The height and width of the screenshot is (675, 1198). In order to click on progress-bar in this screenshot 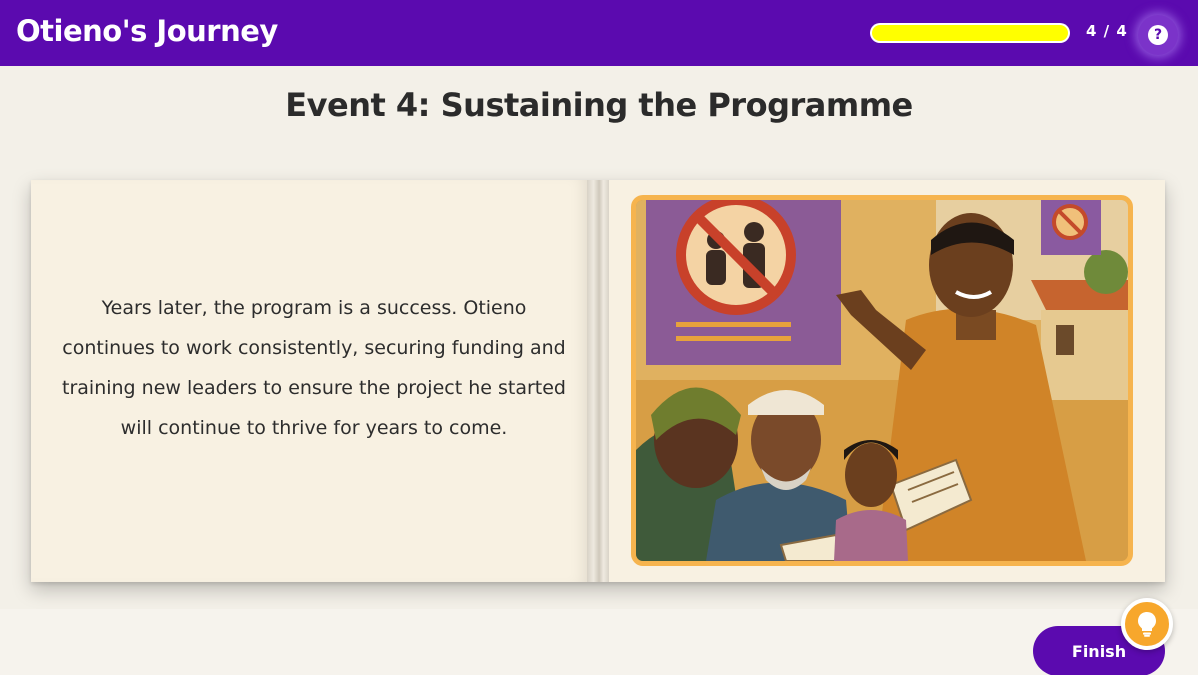, I will do `click(970, 33)`.